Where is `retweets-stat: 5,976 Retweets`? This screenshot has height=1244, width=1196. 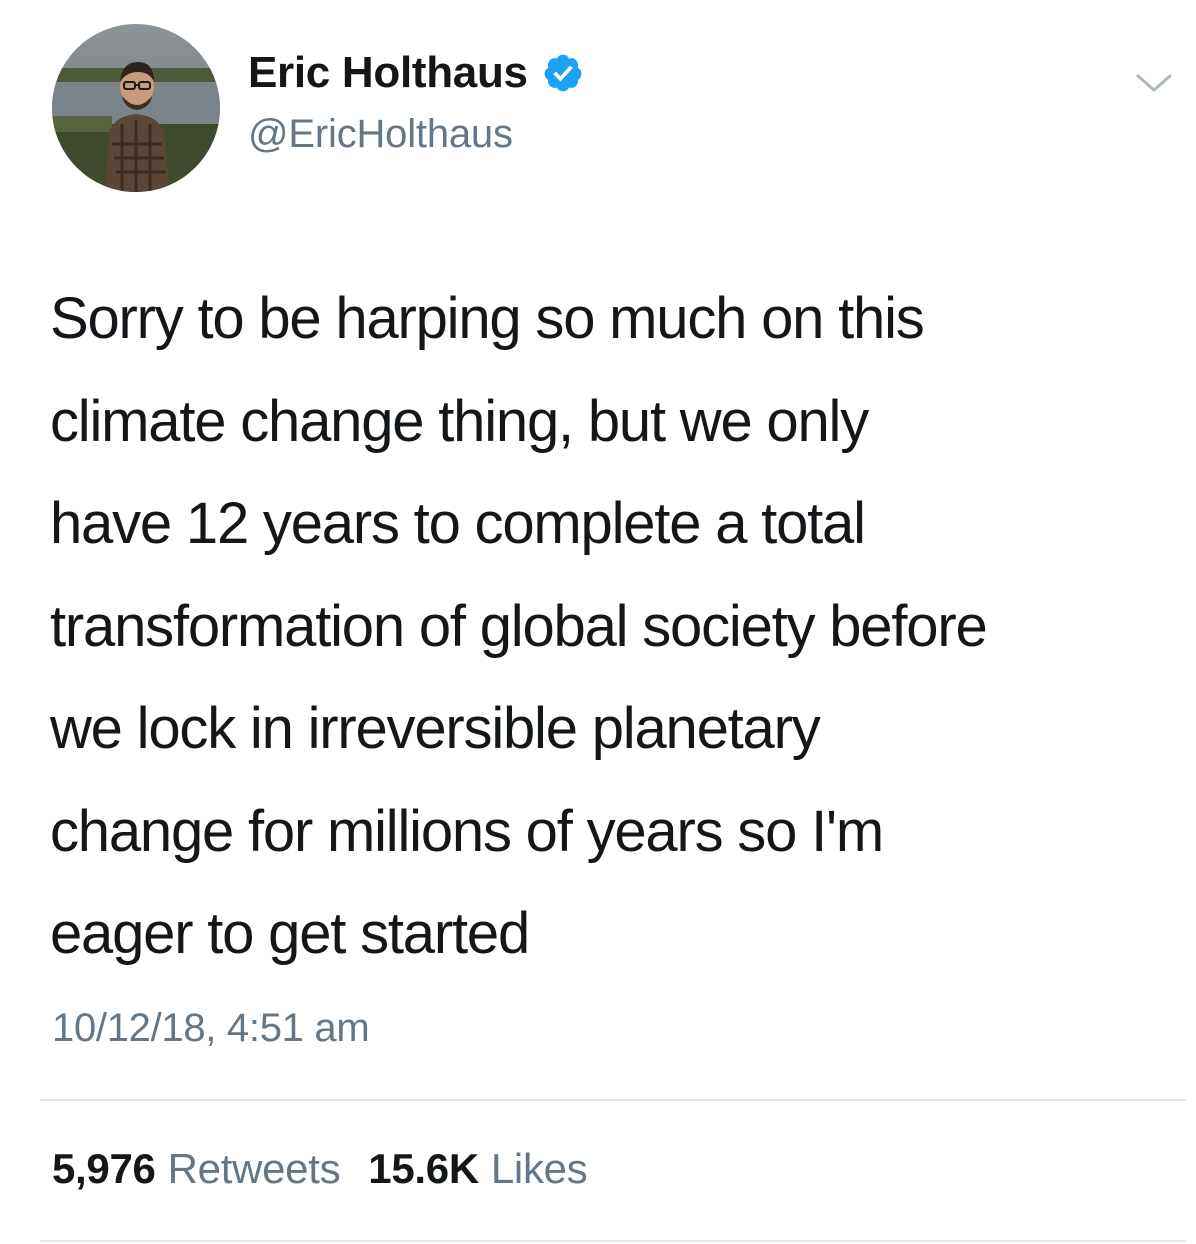 retweets-stat: 5,976 Retweets is located at coordinates (196, 1169).